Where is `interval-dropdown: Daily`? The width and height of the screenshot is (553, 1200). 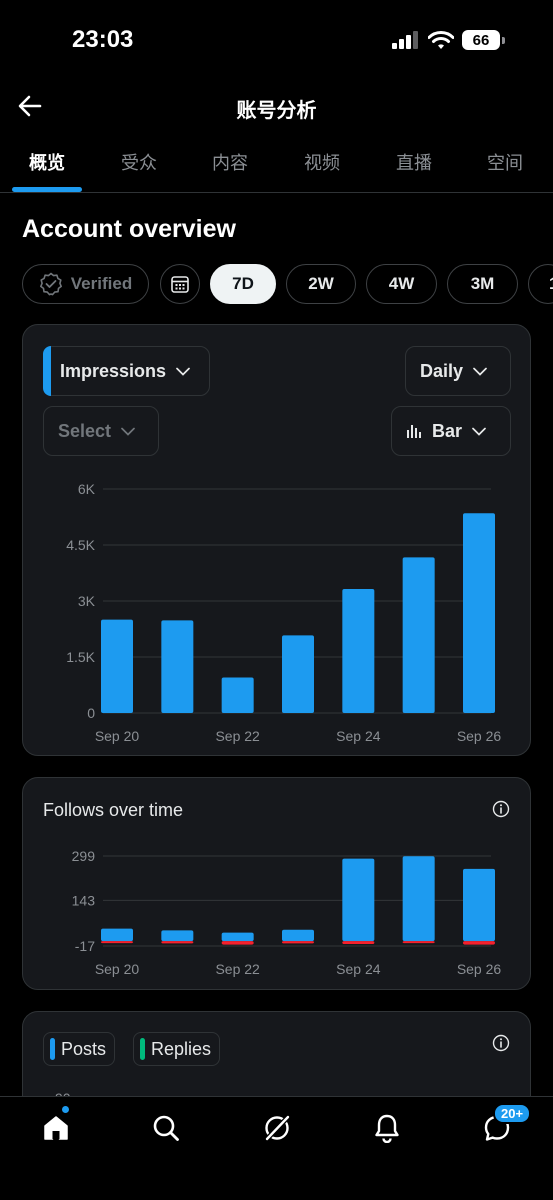
interval-dropdown: Daily is located at coordinates (458, 371).